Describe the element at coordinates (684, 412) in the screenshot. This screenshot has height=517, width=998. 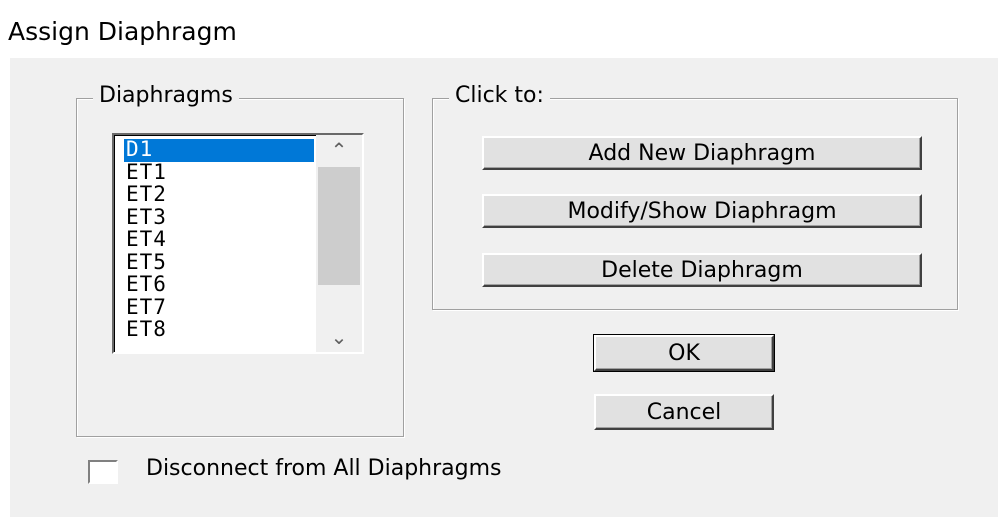
I see `cancel-button: Cancel` at that location.